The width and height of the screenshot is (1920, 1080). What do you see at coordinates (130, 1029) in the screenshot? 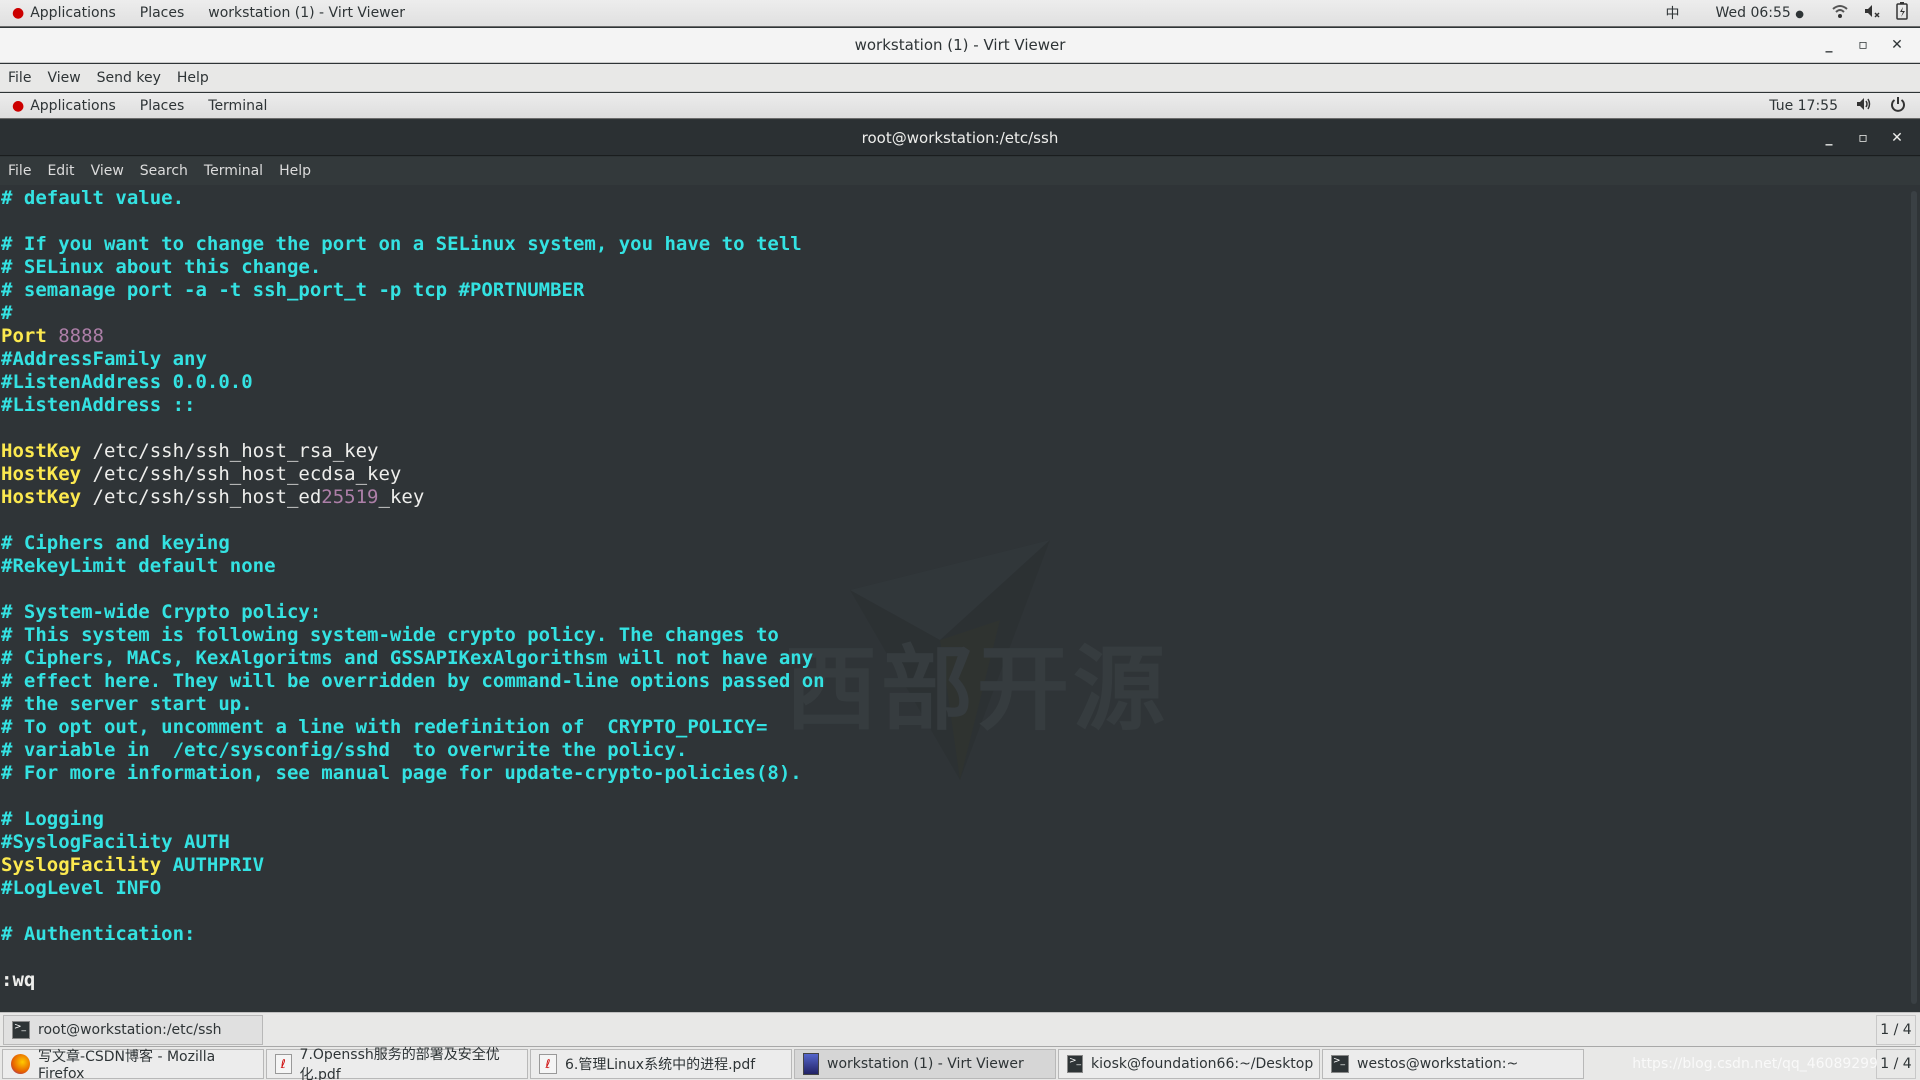
I see `guest-task-label: root@workstation:/etc/ssh` at bounding box center [130, 1029].